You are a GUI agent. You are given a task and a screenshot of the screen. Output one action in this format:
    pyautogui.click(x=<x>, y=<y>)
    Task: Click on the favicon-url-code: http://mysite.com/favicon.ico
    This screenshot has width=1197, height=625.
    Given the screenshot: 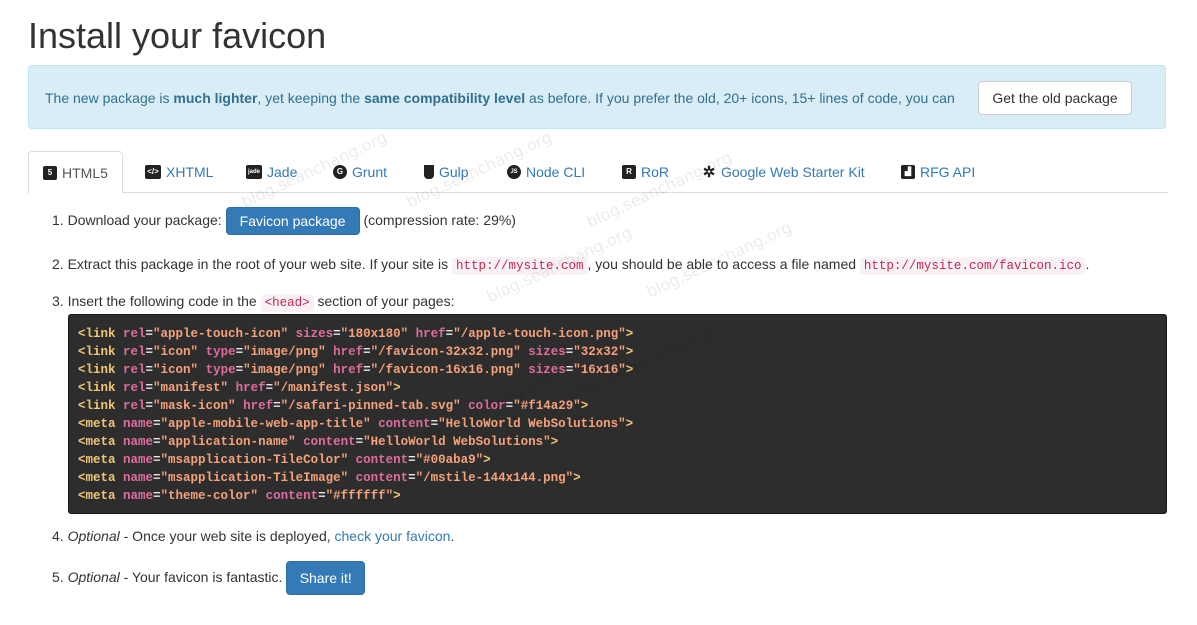 What is the action you would take?
    pyautogui.click(x=972, y=266)
    